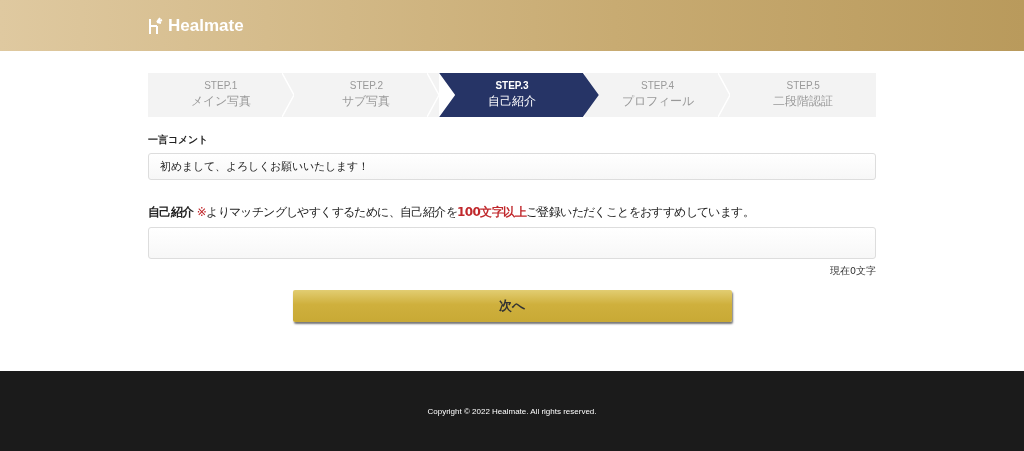  I want to click on step-number: STEP.4, so click(658, 85).